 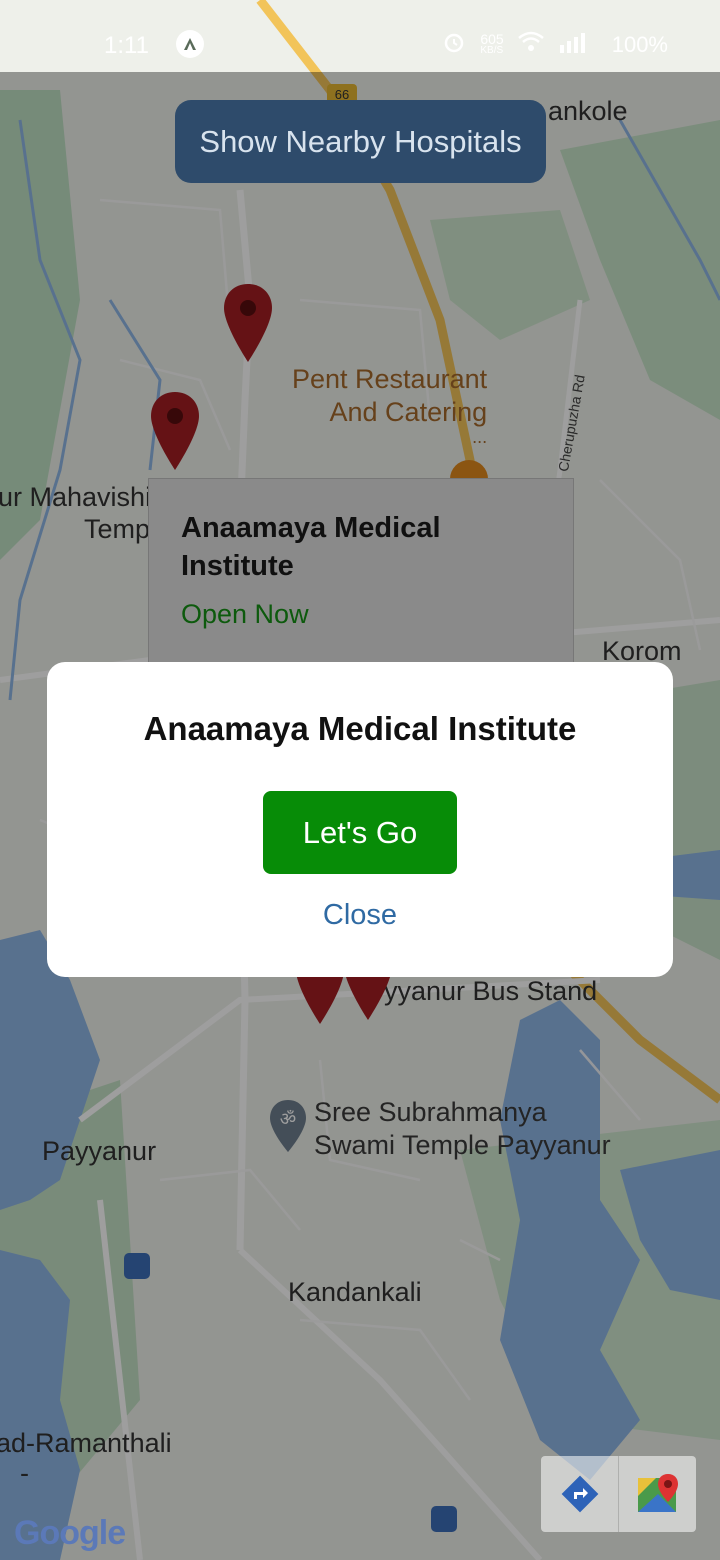 I want to click on open-in-google-maps-button, so click(x=657, y=1494).